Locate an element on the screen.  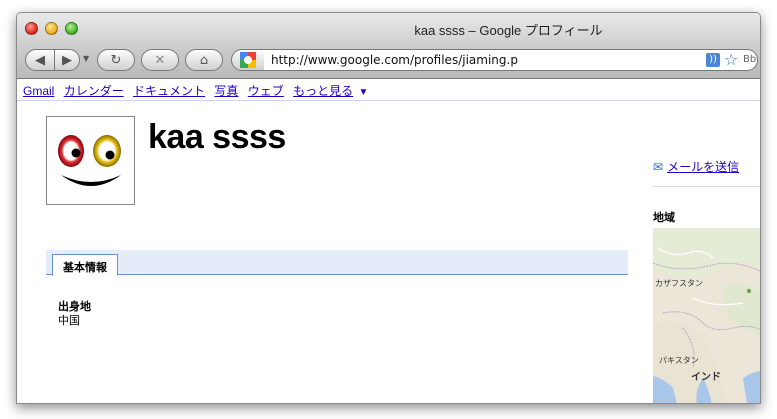
gbar-link-calendar: カレンダー is located at coordinates (94, 91).